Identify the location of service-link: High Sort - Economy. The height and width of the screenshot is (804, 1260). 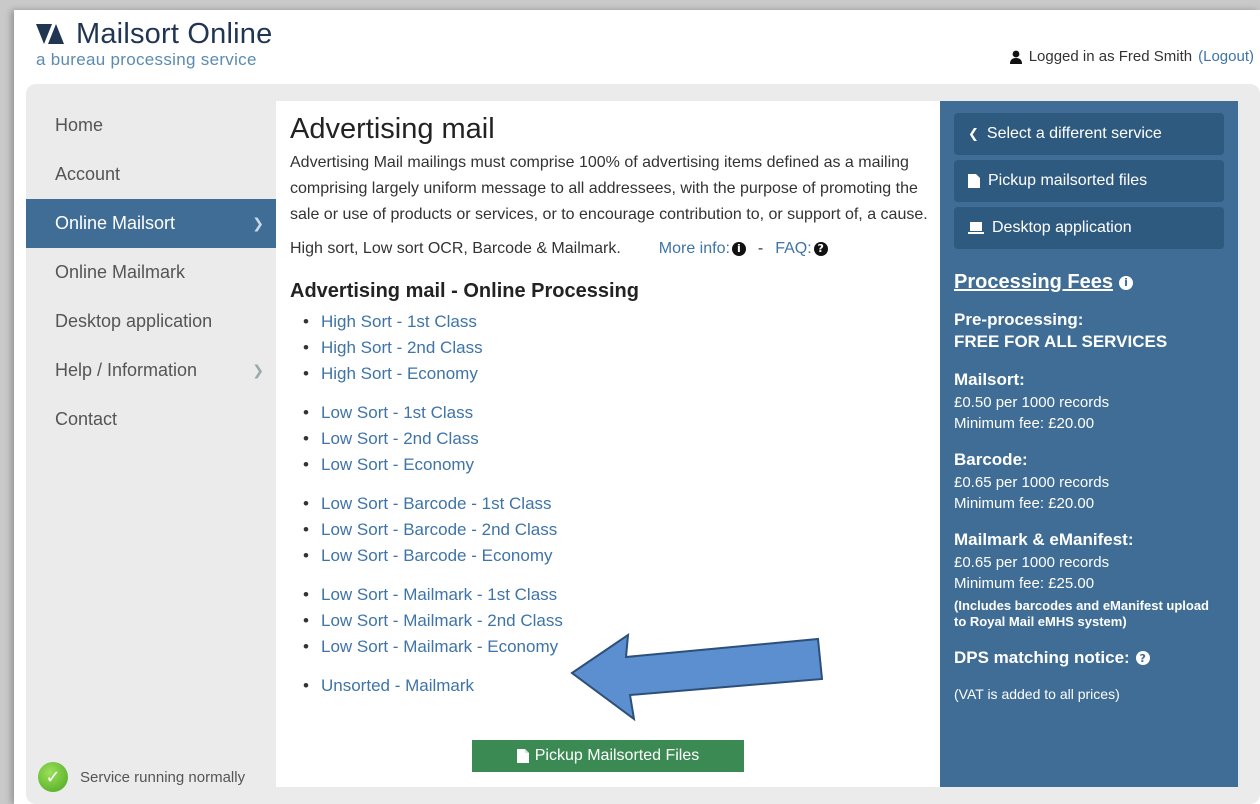
(399, 373).